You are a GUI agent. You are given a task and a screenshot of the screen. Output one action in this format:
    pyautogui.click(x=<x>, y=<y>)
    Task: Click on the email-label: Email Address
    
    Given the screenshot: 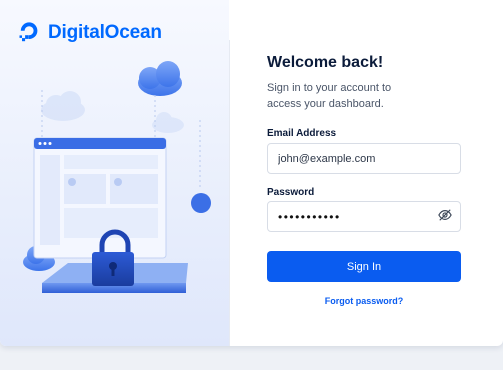 What is the action you would take?
    pyautogui.click(x=302, y=133)
    